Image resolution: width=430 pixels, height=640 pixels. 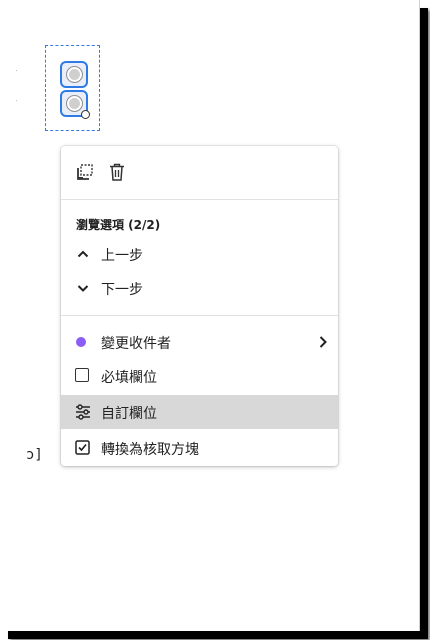 What do you see at coordinates (136, 344) in the screenshot?
I see `menu-item-label: 變更收件者` at bounding box center [136, 344].